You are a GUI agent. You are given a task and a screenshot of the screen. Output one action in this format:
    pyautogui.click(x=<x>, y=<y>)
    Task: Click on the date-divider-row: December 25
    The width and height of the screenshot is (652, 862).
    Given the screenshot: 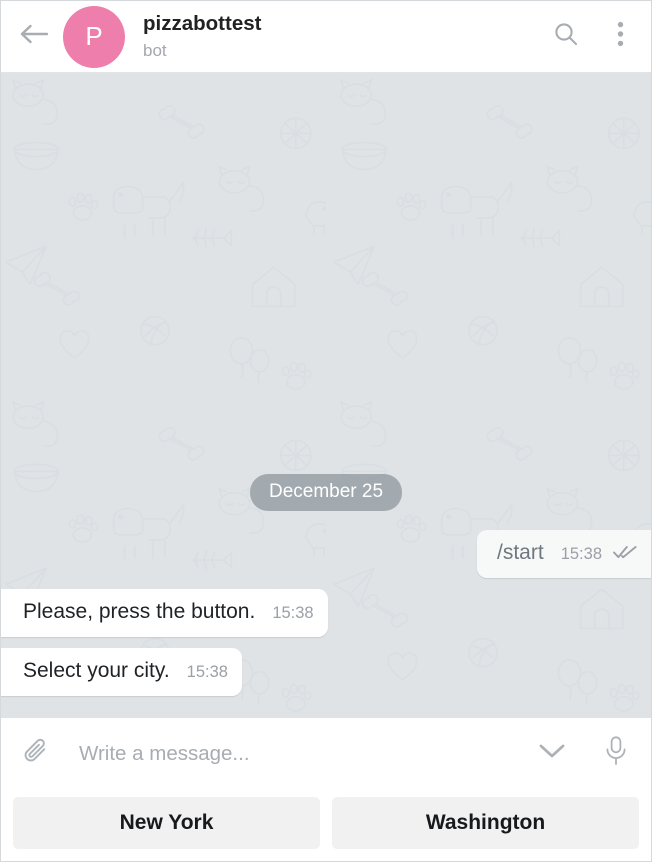 What is the action you would take?
    pyautogui.click(x=326, y=492)
    